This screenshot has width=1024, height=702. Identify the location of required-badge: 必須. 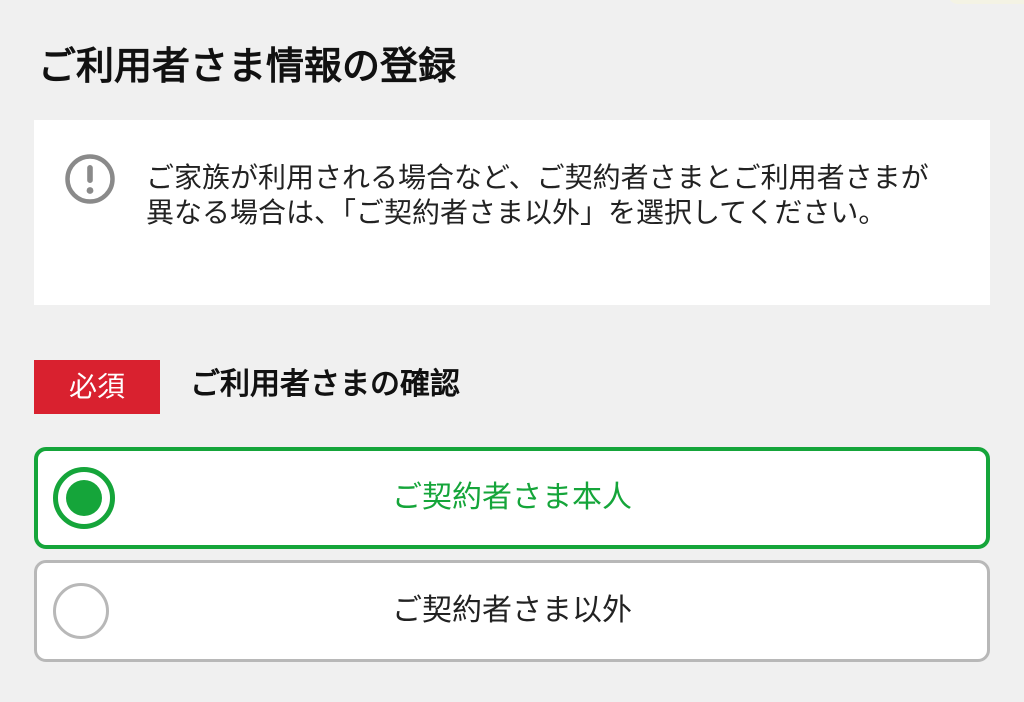
(97, 387).